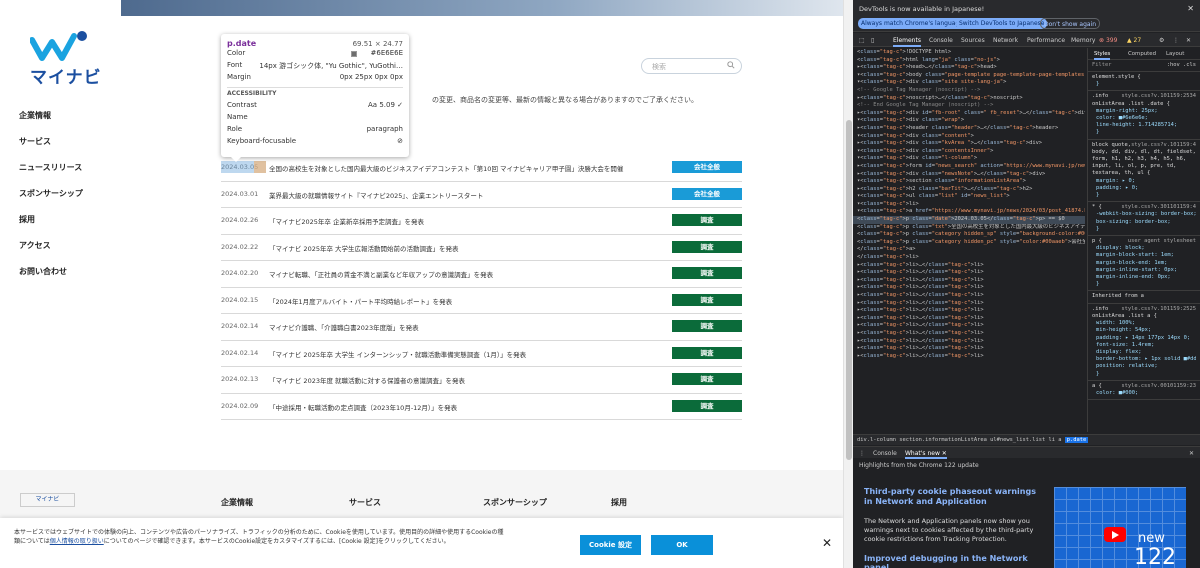 The width and height of the screenshot is (1200, 568). I want to click on error-count: ⊗ 399, so click(1108, 40).